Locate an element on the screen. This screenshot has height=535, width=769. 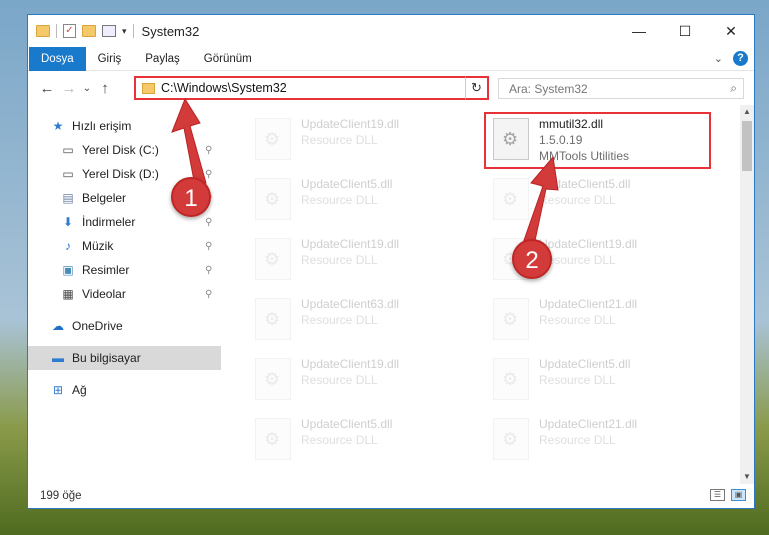
step-badge-2: 2 is located at coordinates (532, 259).